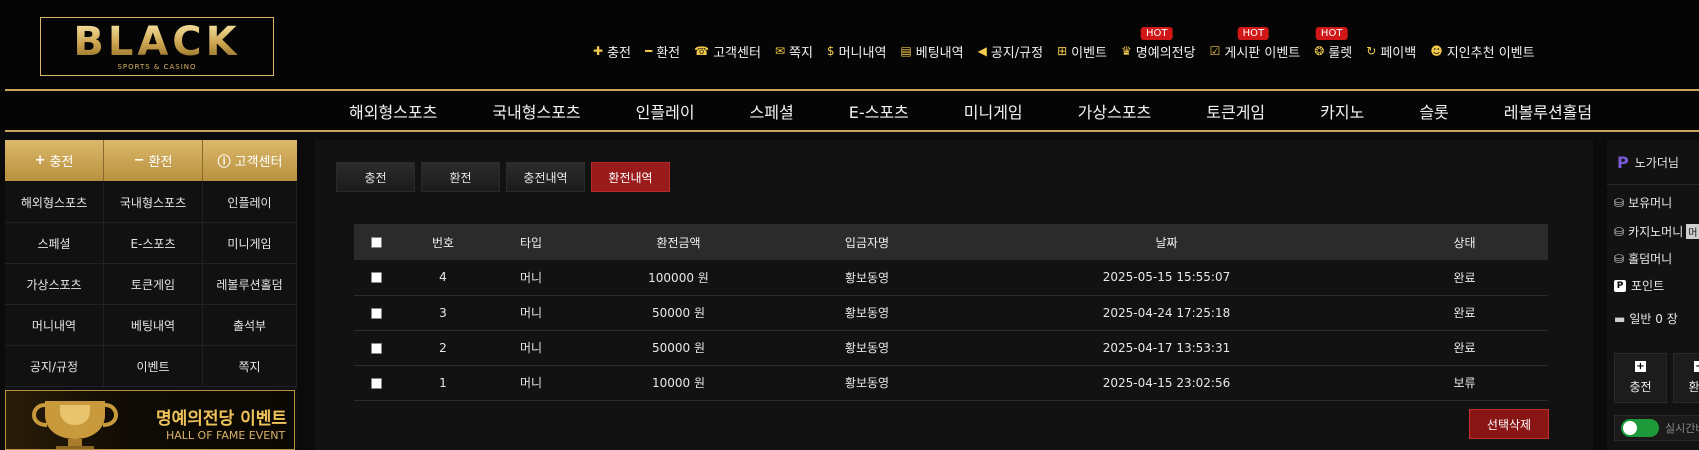 Image resolution: width=1699 pixels, height=450 pixels. What do you see at coordinates (1509, 424) in the screenshot?
I see `delete-selected-button: 선택삭제` at bounding box center [1509, 424].